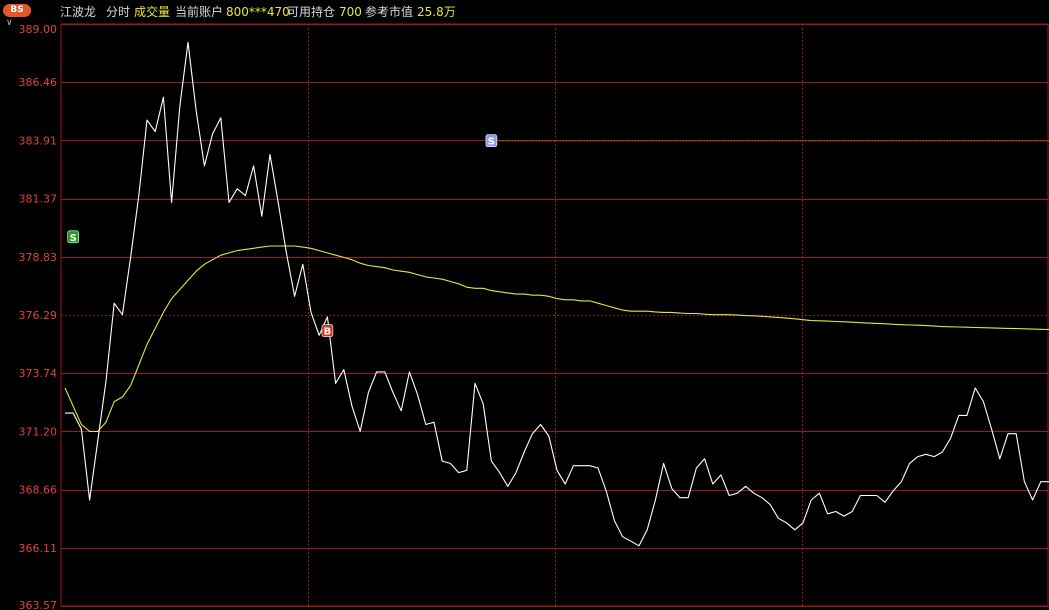  Describe the element at coordinates (311, 12) in the screenshot. I see `position-label: 可用持仓` at that location.